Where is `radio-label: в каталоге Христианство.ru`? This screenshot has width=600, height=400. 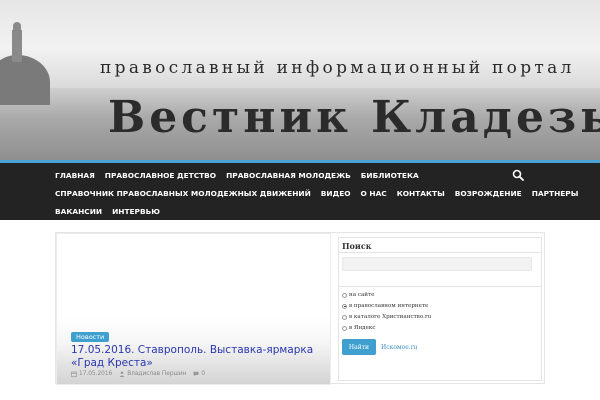 radio-label: в каталоге Христианство.ru is located at coordinates (390, 317).